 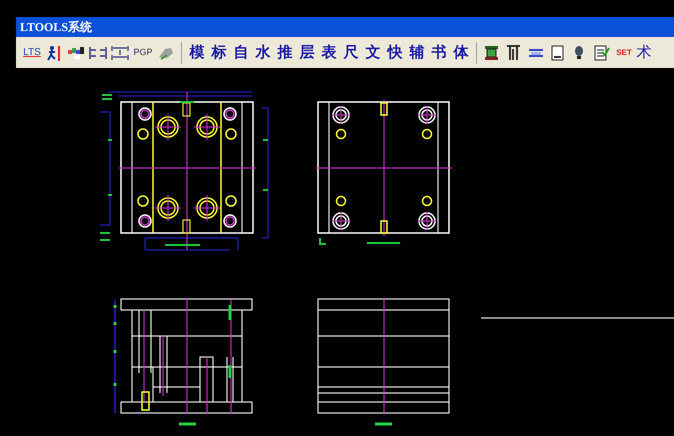 What do you see at coordinates (285, 53) in the screenshot?
I see `toolbar-char-button: 推` at bounding box center [285, 53].